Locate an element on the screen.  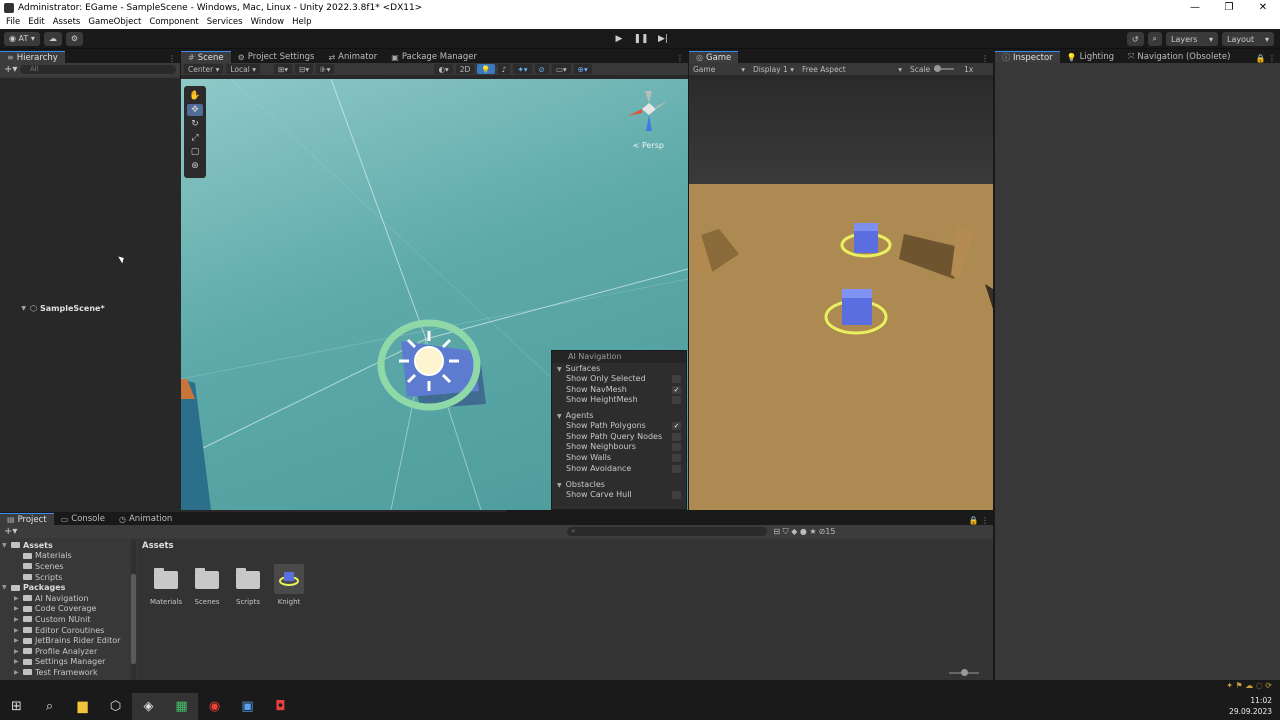
scale-tool-icon: ⤢ is located at coordinates (195, 138).